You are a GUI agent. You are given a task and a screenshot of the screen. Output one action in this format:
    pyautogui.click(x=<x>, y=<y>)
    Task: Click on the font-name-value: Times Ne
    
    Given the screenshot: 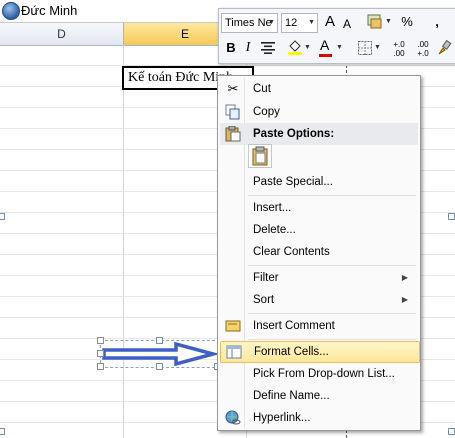 What is the action you would take?
    pyautogui.click(x=248, y=23)
    